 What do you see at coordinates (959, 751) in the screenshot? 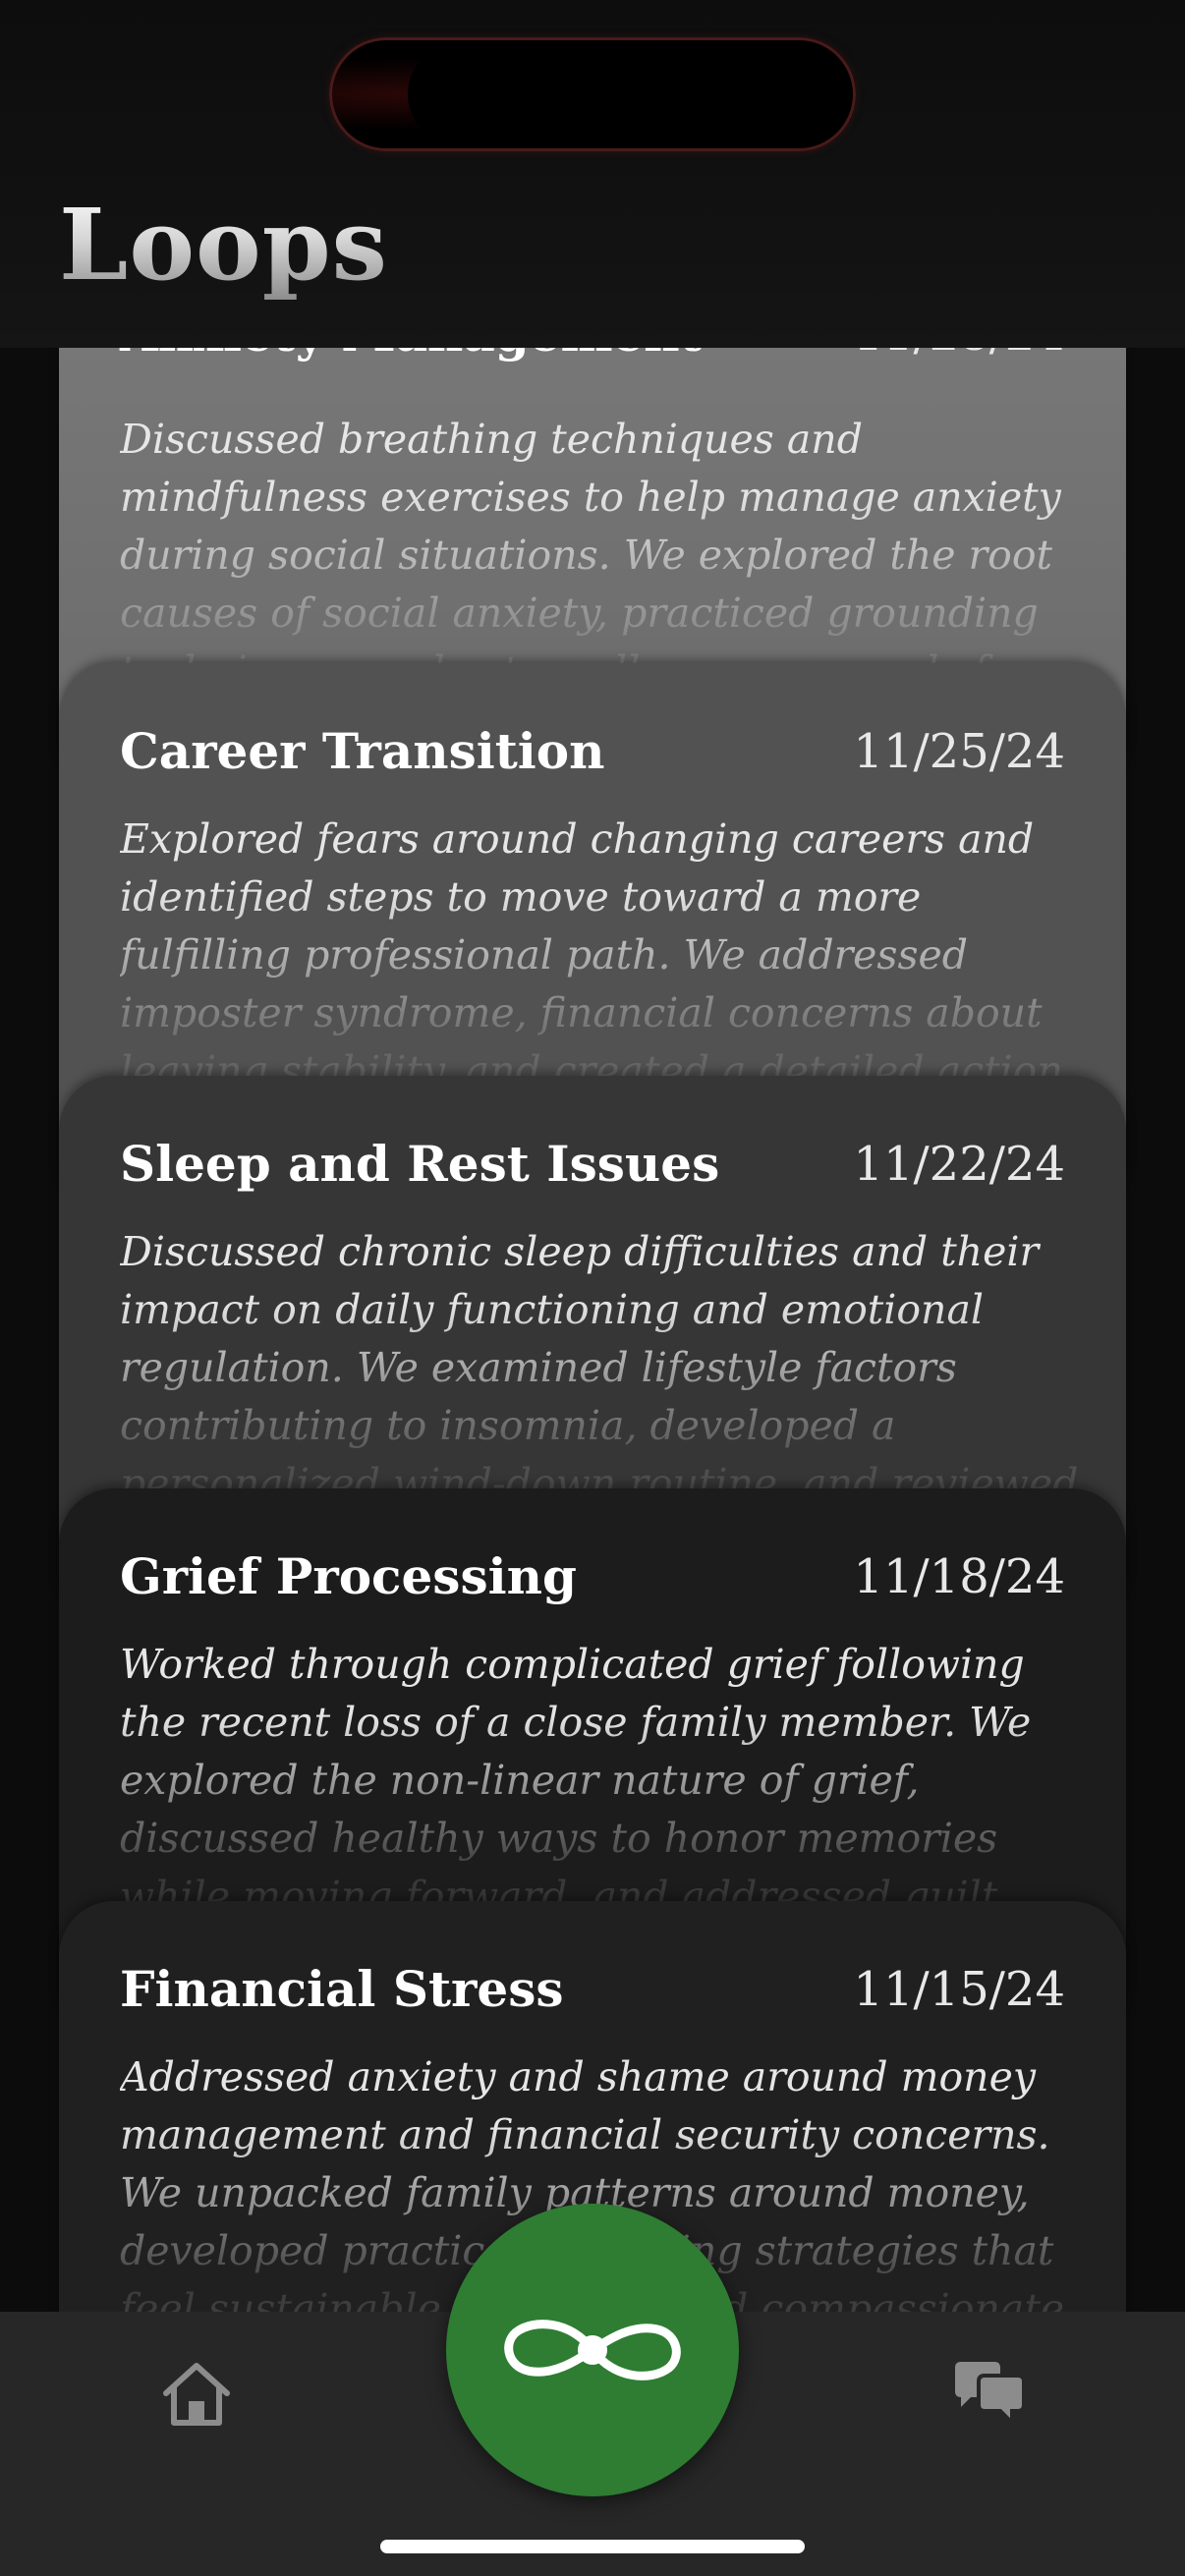
I see `loop-date: 11/25/24` at bounding box center [959, 751].